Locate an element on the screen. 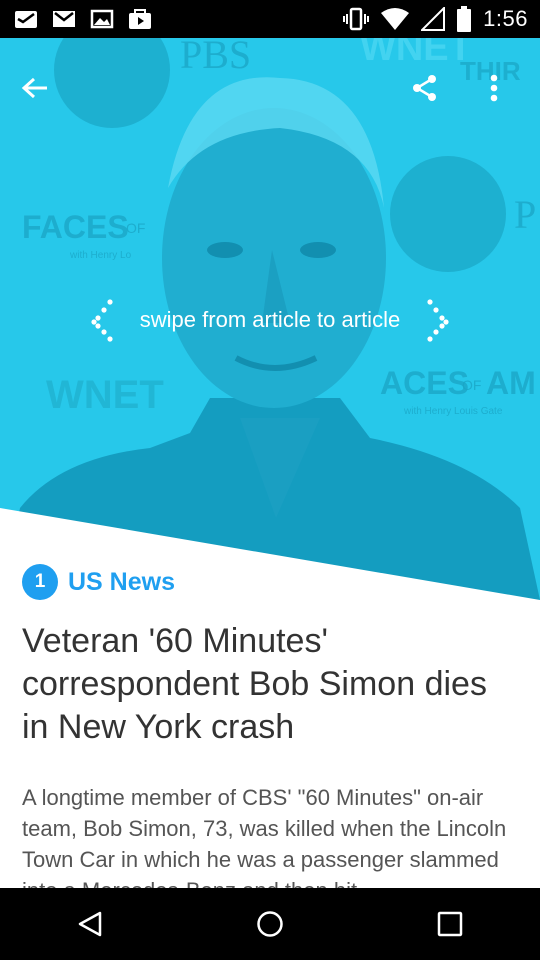 This screenshot has width=540, height=960. backdrop-text: PBS is located at coordinates (215, 57).